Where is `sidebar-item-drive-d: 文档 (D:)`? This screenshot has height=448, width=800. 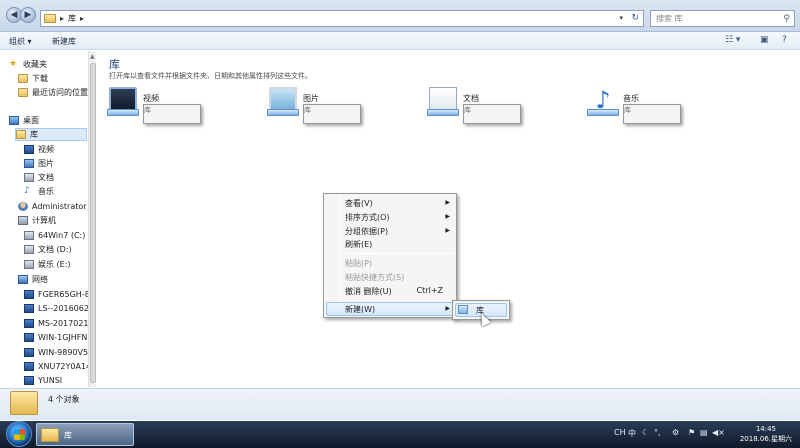 sidebar-item-drive-d: 文档 (D:) is located at coordinates (48, 249).